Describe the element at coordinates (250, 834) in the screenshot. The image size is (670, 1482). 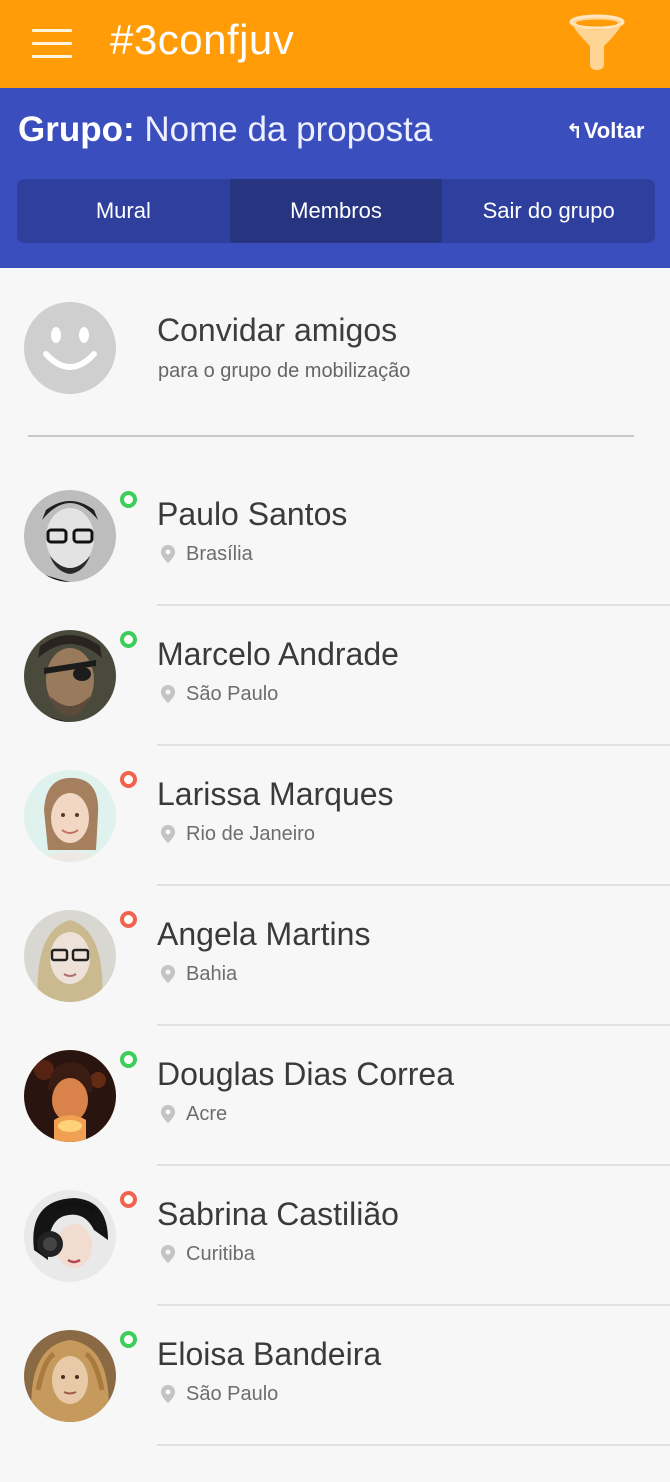
I see `member-location: Rio de Janeiro` at that location.